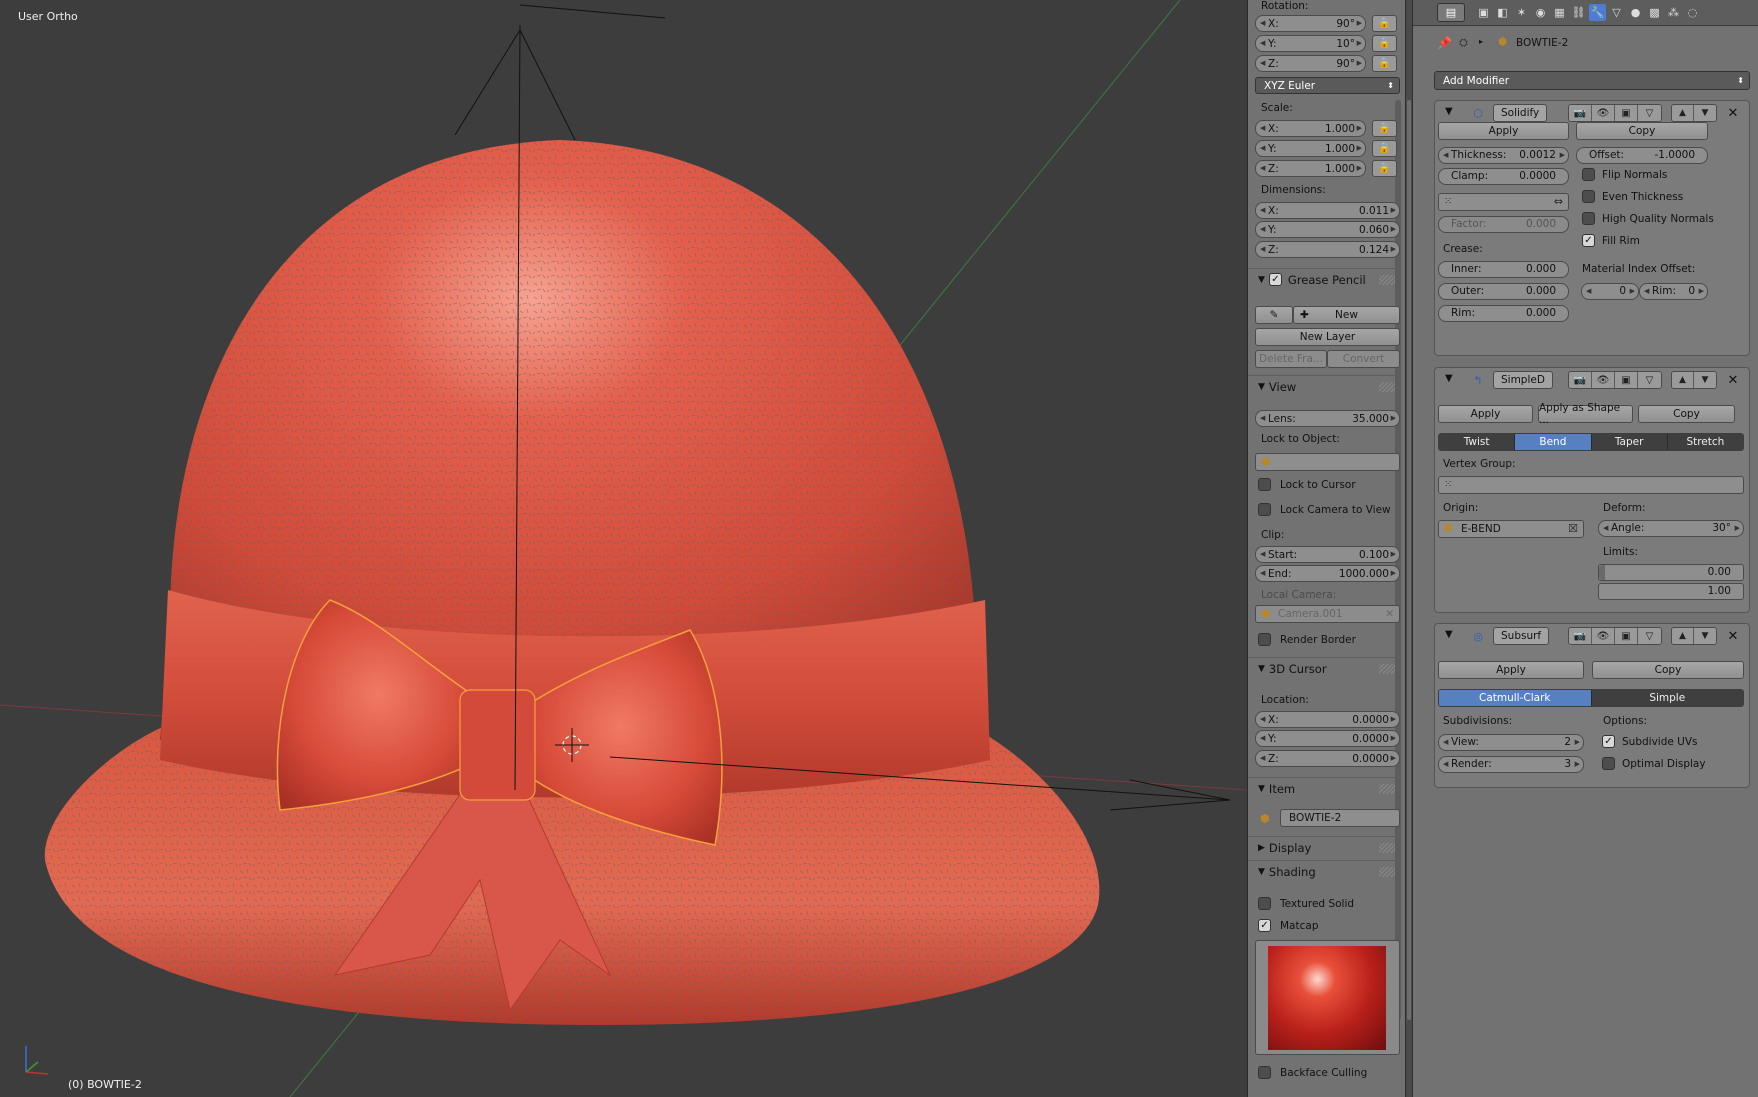 This screenshot has height=1097, width=1758. Describe the element at coordinates (1668, 670) in the screenshot. I see `subsurf-copy-button: Copy` at that location.